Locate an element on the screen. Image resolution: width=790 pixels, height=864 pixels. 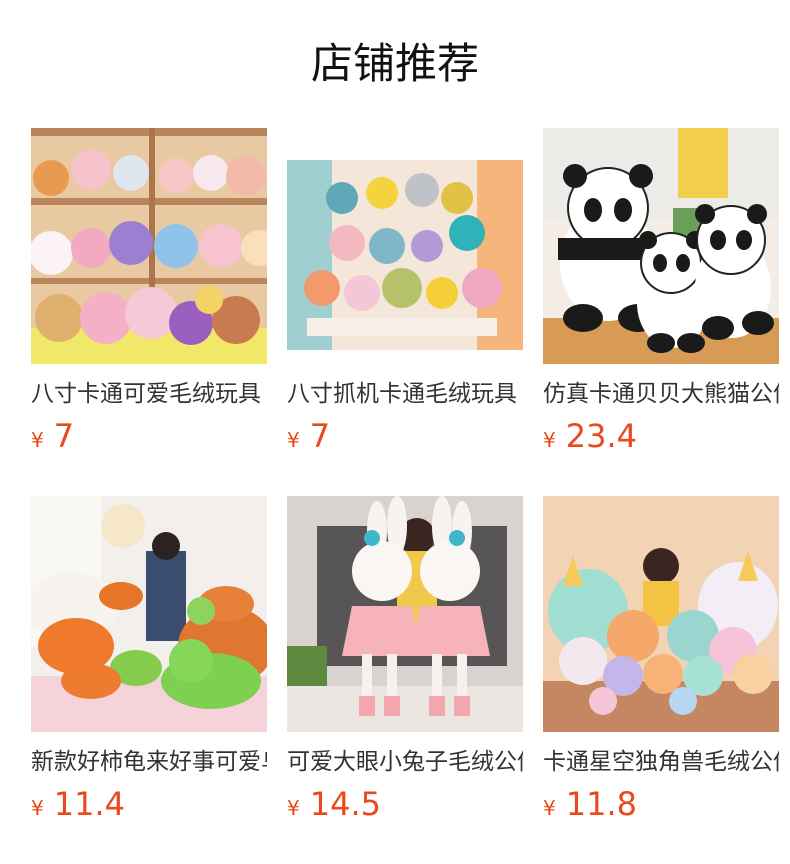
product-card: 八寸抓机卡通毛绒玩具 ¥ 7 is located at coordinates (405, 312).